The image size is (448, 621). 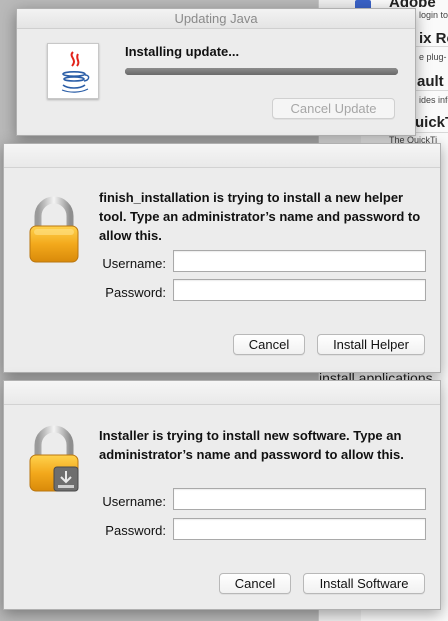 I want to click on update-progress-bar, so click(x=261, y=71).